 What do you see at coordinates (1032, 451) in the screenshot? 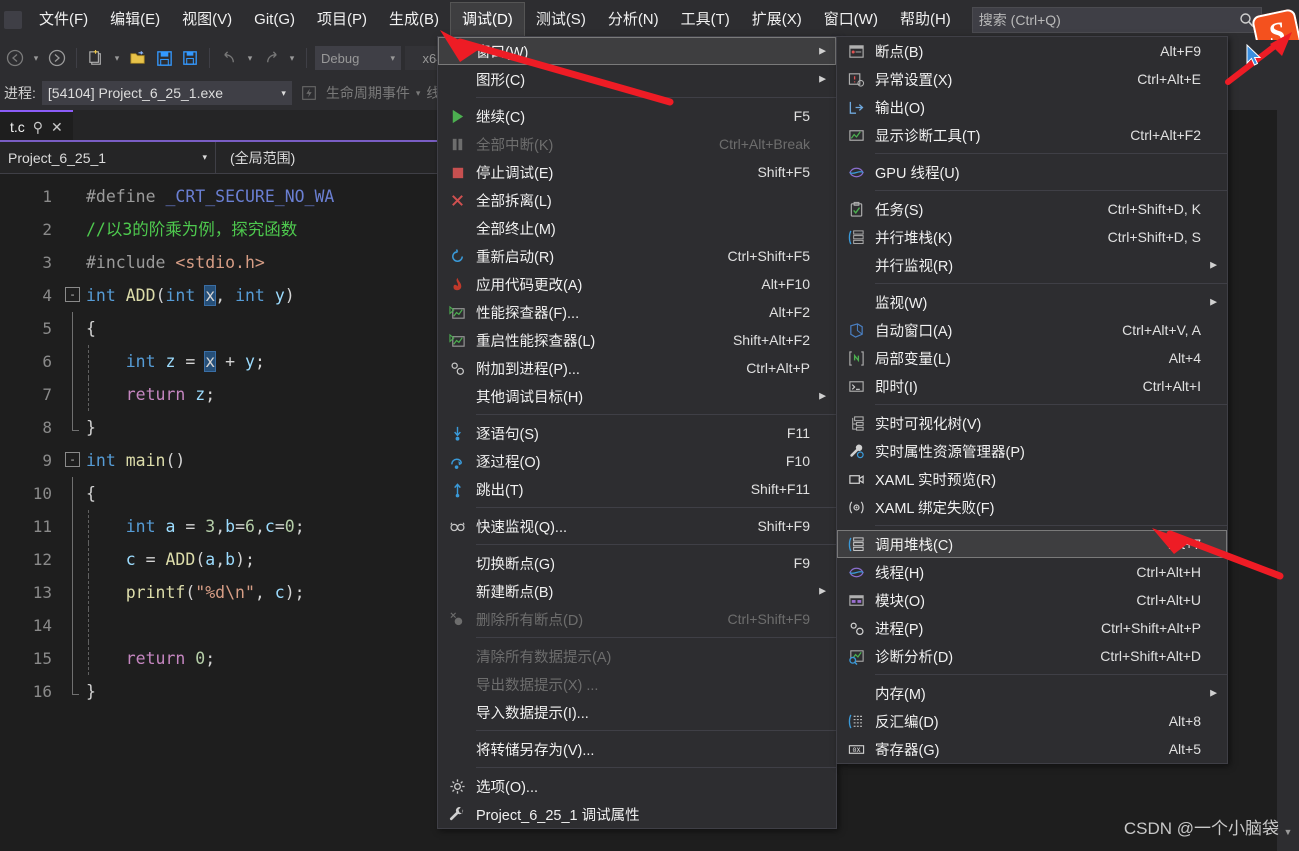
I see `window-submenu-item-17: 实时属性资源管理器(P)` at bounding box center [1032, 451].